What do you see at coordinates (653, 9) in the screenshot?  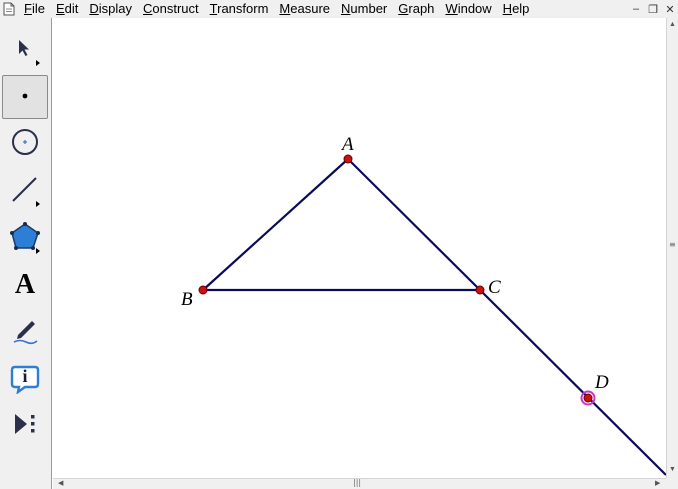 I see `restore-button: ❐` at bounding box center [653, 9].